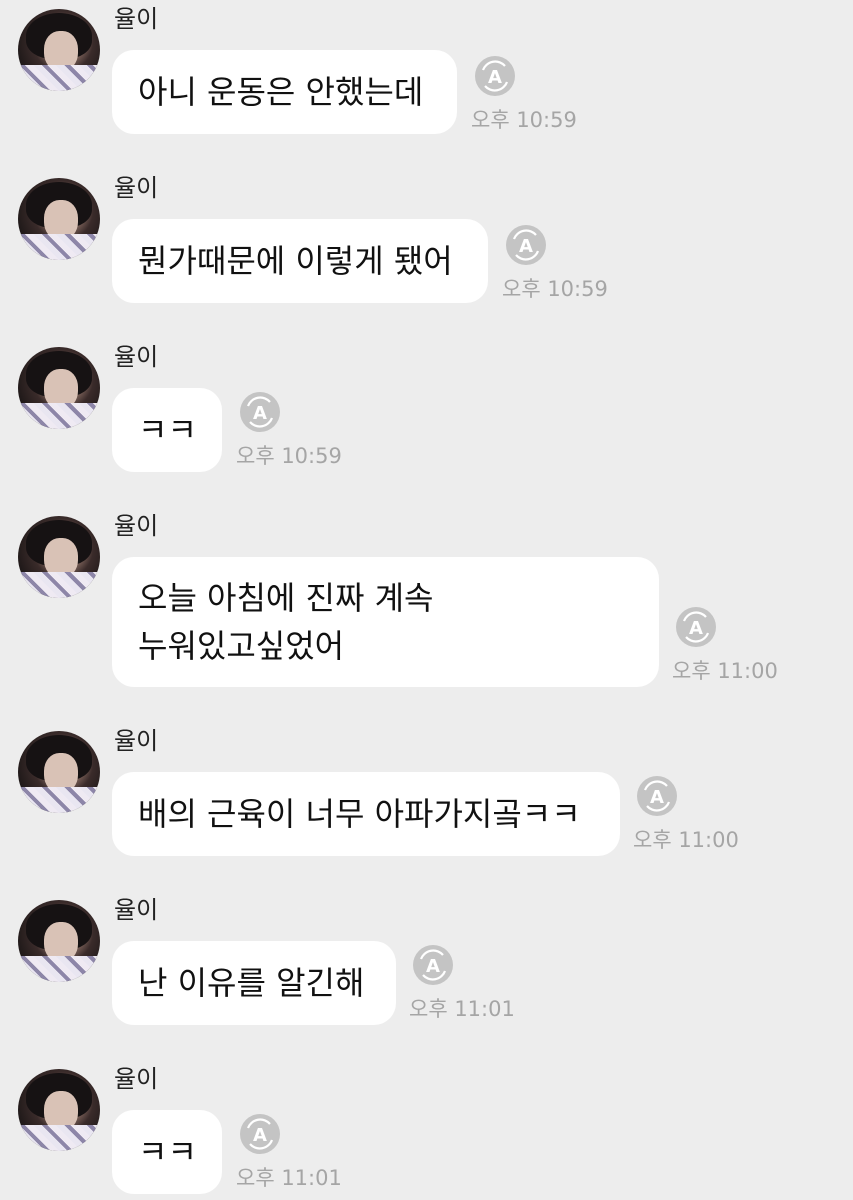 This screenshot has width=853, height=1200. Describe the element at coordinates (295, 261) in the screenshot. I see `message-text: 뭔가때문에 이렇게 됐어` at that location.